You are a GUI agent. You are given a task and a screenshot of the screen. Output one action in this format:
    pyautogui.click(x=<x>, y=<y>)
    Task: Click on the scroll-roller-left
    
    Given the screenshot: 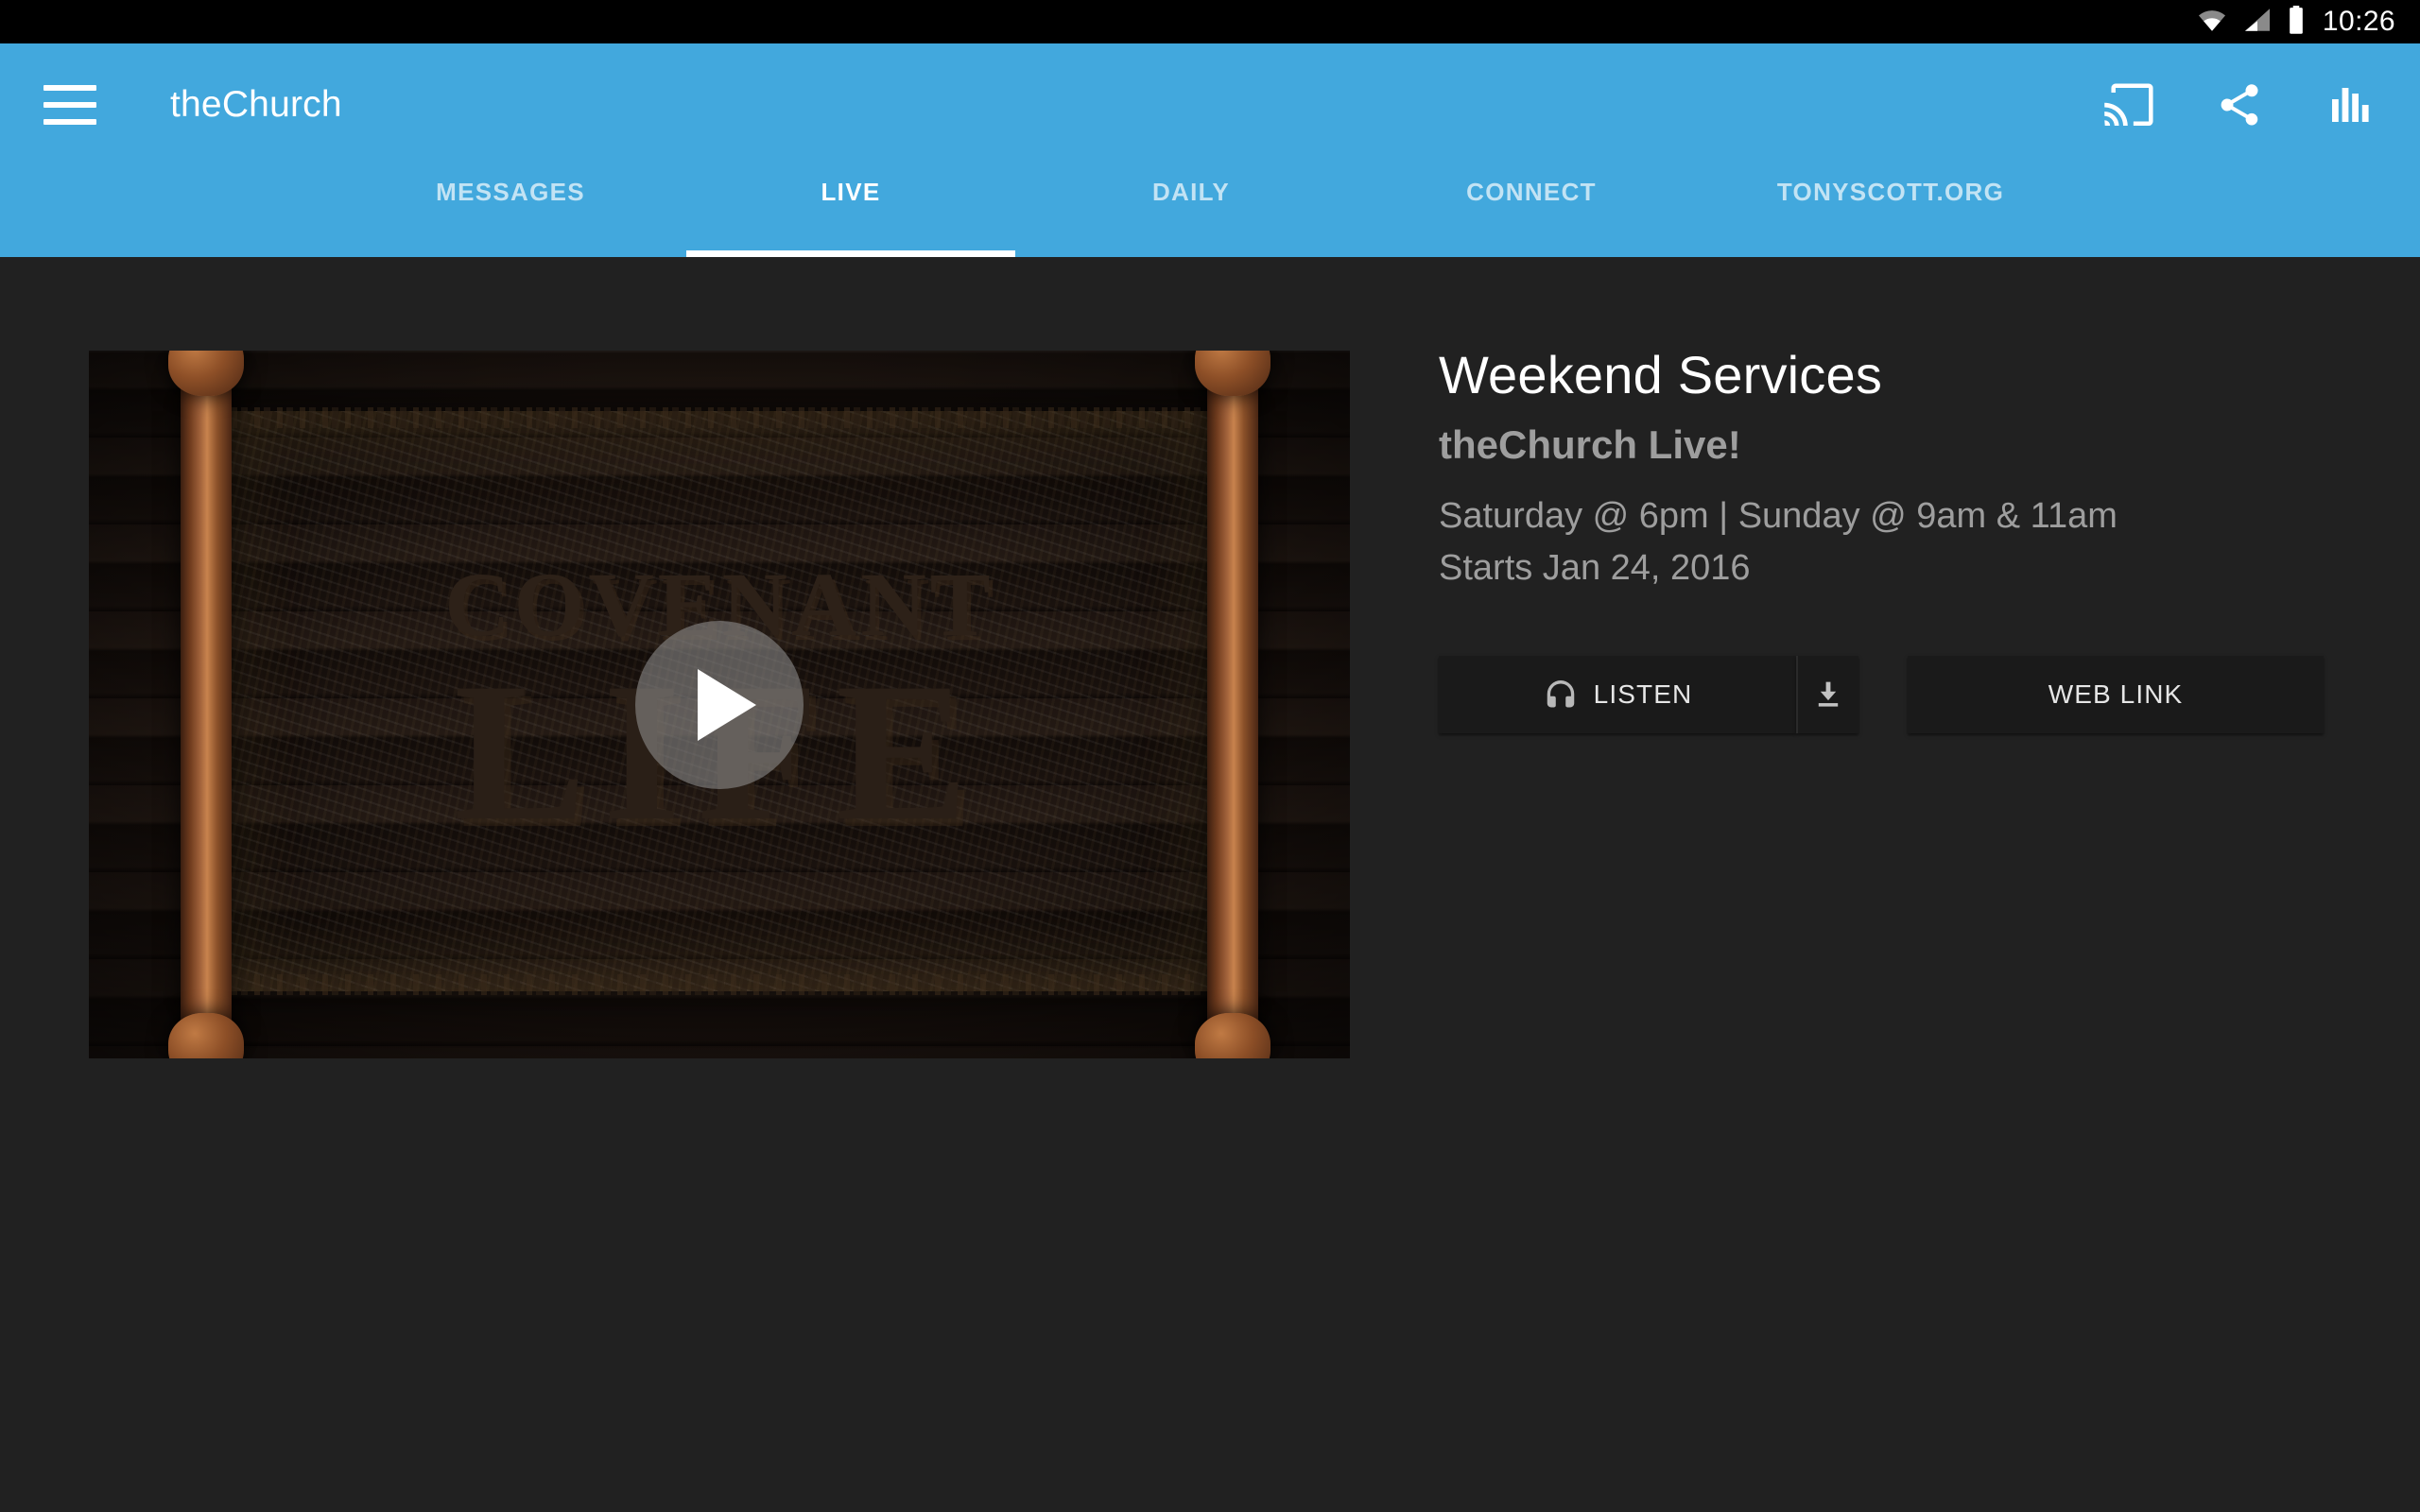 What is the action you would take?
    pyautogui.click(x=206, y=704)
    